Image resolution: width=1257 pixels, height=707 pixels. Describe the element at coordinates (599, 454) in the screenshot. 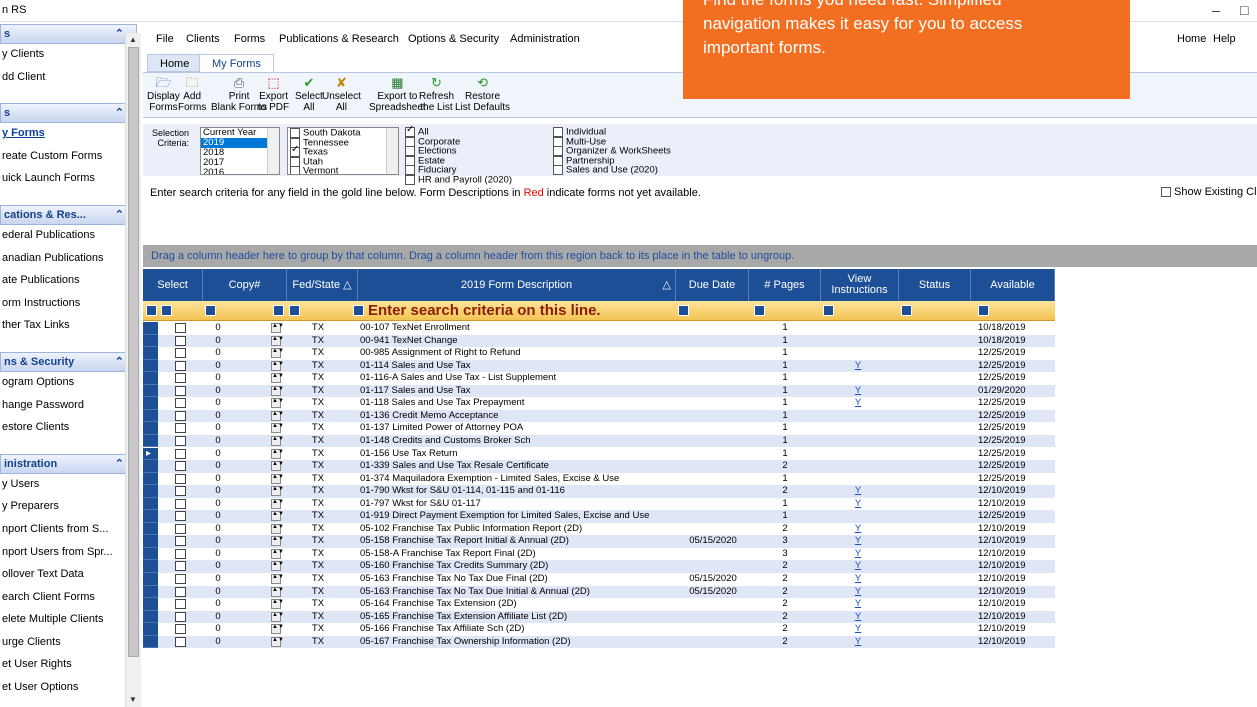

I see `table-row: ▸ 0 ▲▼ TX 01-156 Use Tax Return 1 12/25/2019` at that location.